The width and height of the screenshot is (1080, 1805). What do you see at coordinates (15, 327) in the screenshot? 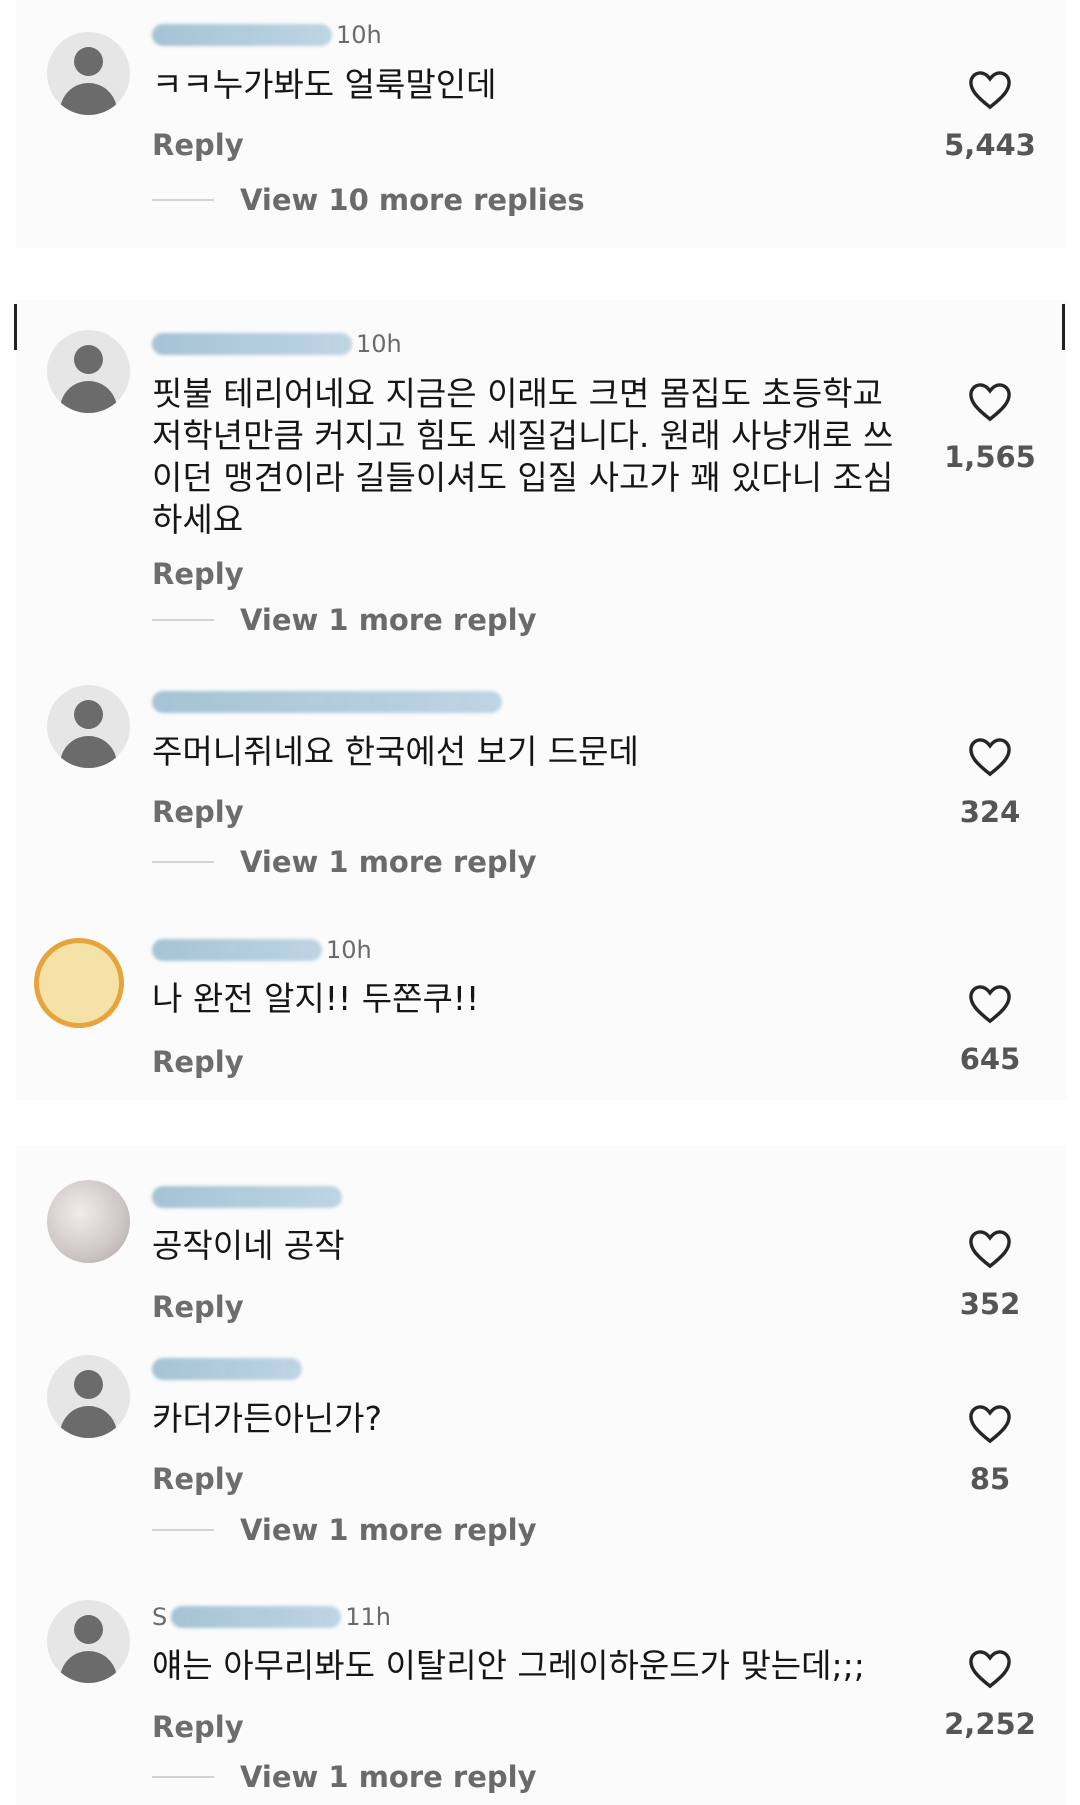
I see `edge-mark-left` at bounding box center [15, 327].